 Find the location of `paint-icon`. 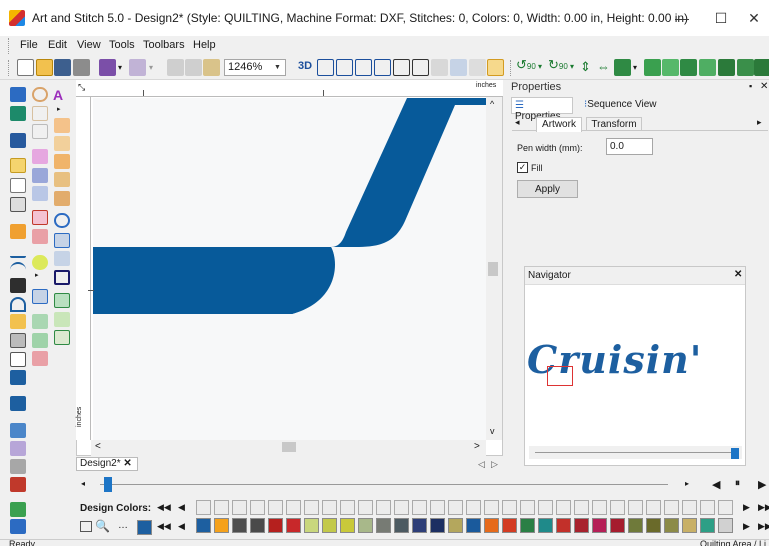

paint-icon is located at coordinates (18, 321).